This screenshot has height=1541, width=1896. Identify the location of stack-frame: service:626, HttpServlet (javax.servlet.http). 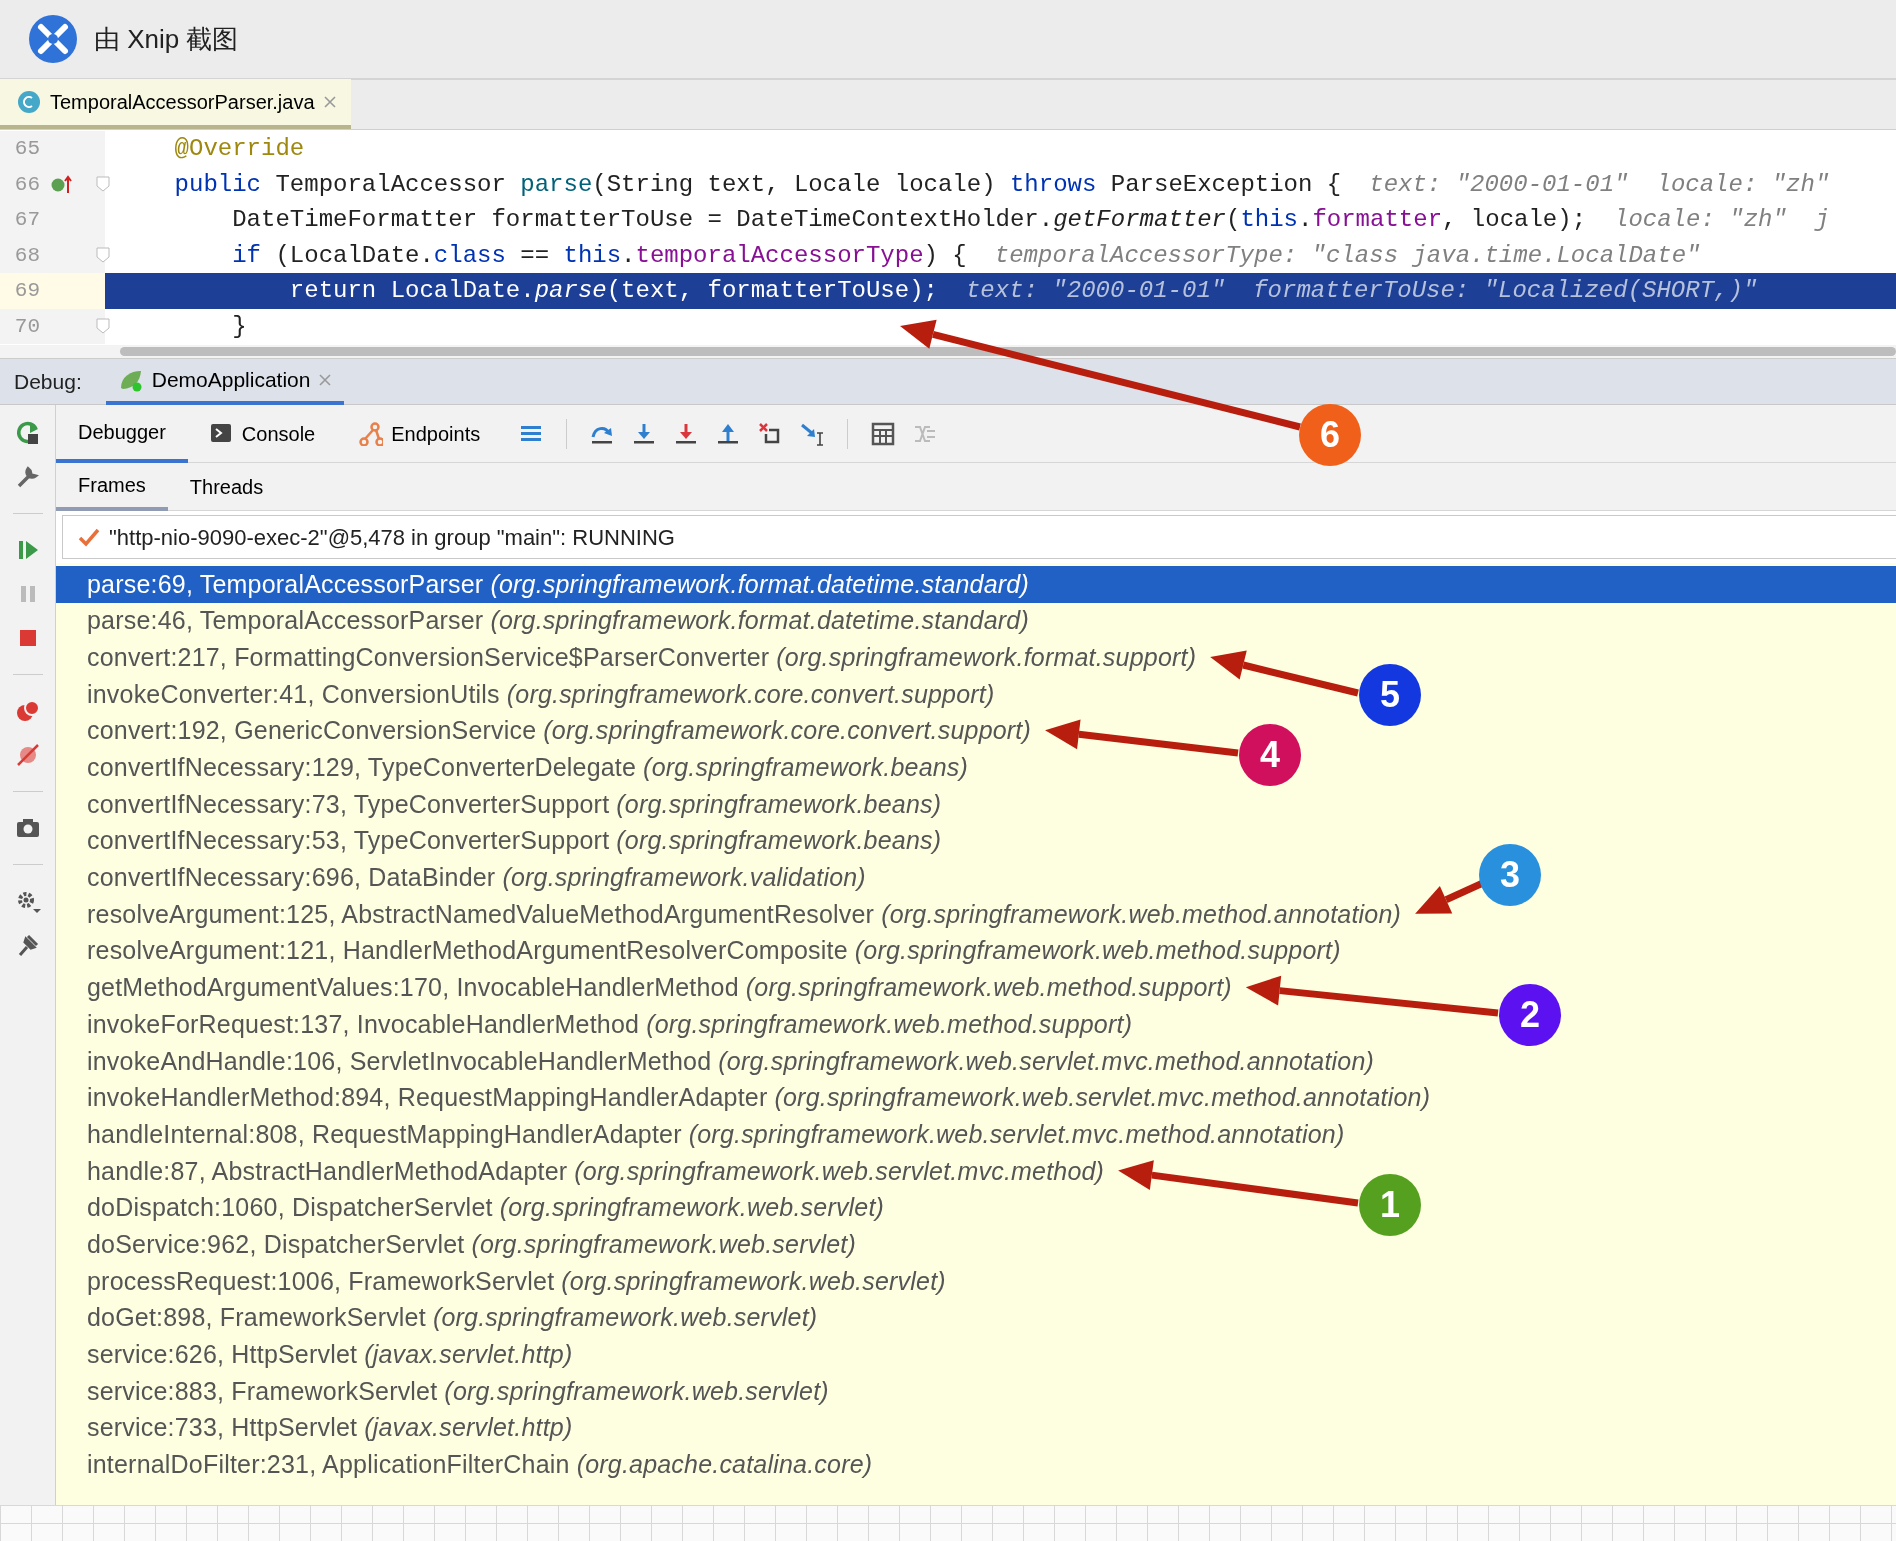
(330, 1355).